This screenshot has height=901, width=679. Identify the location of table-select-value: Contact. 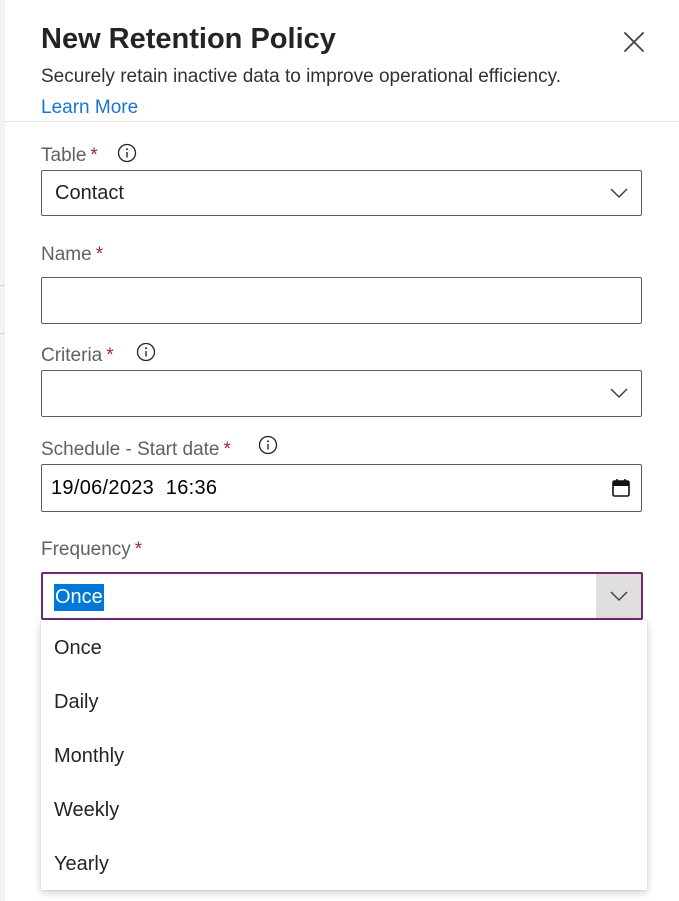
(89, 193).